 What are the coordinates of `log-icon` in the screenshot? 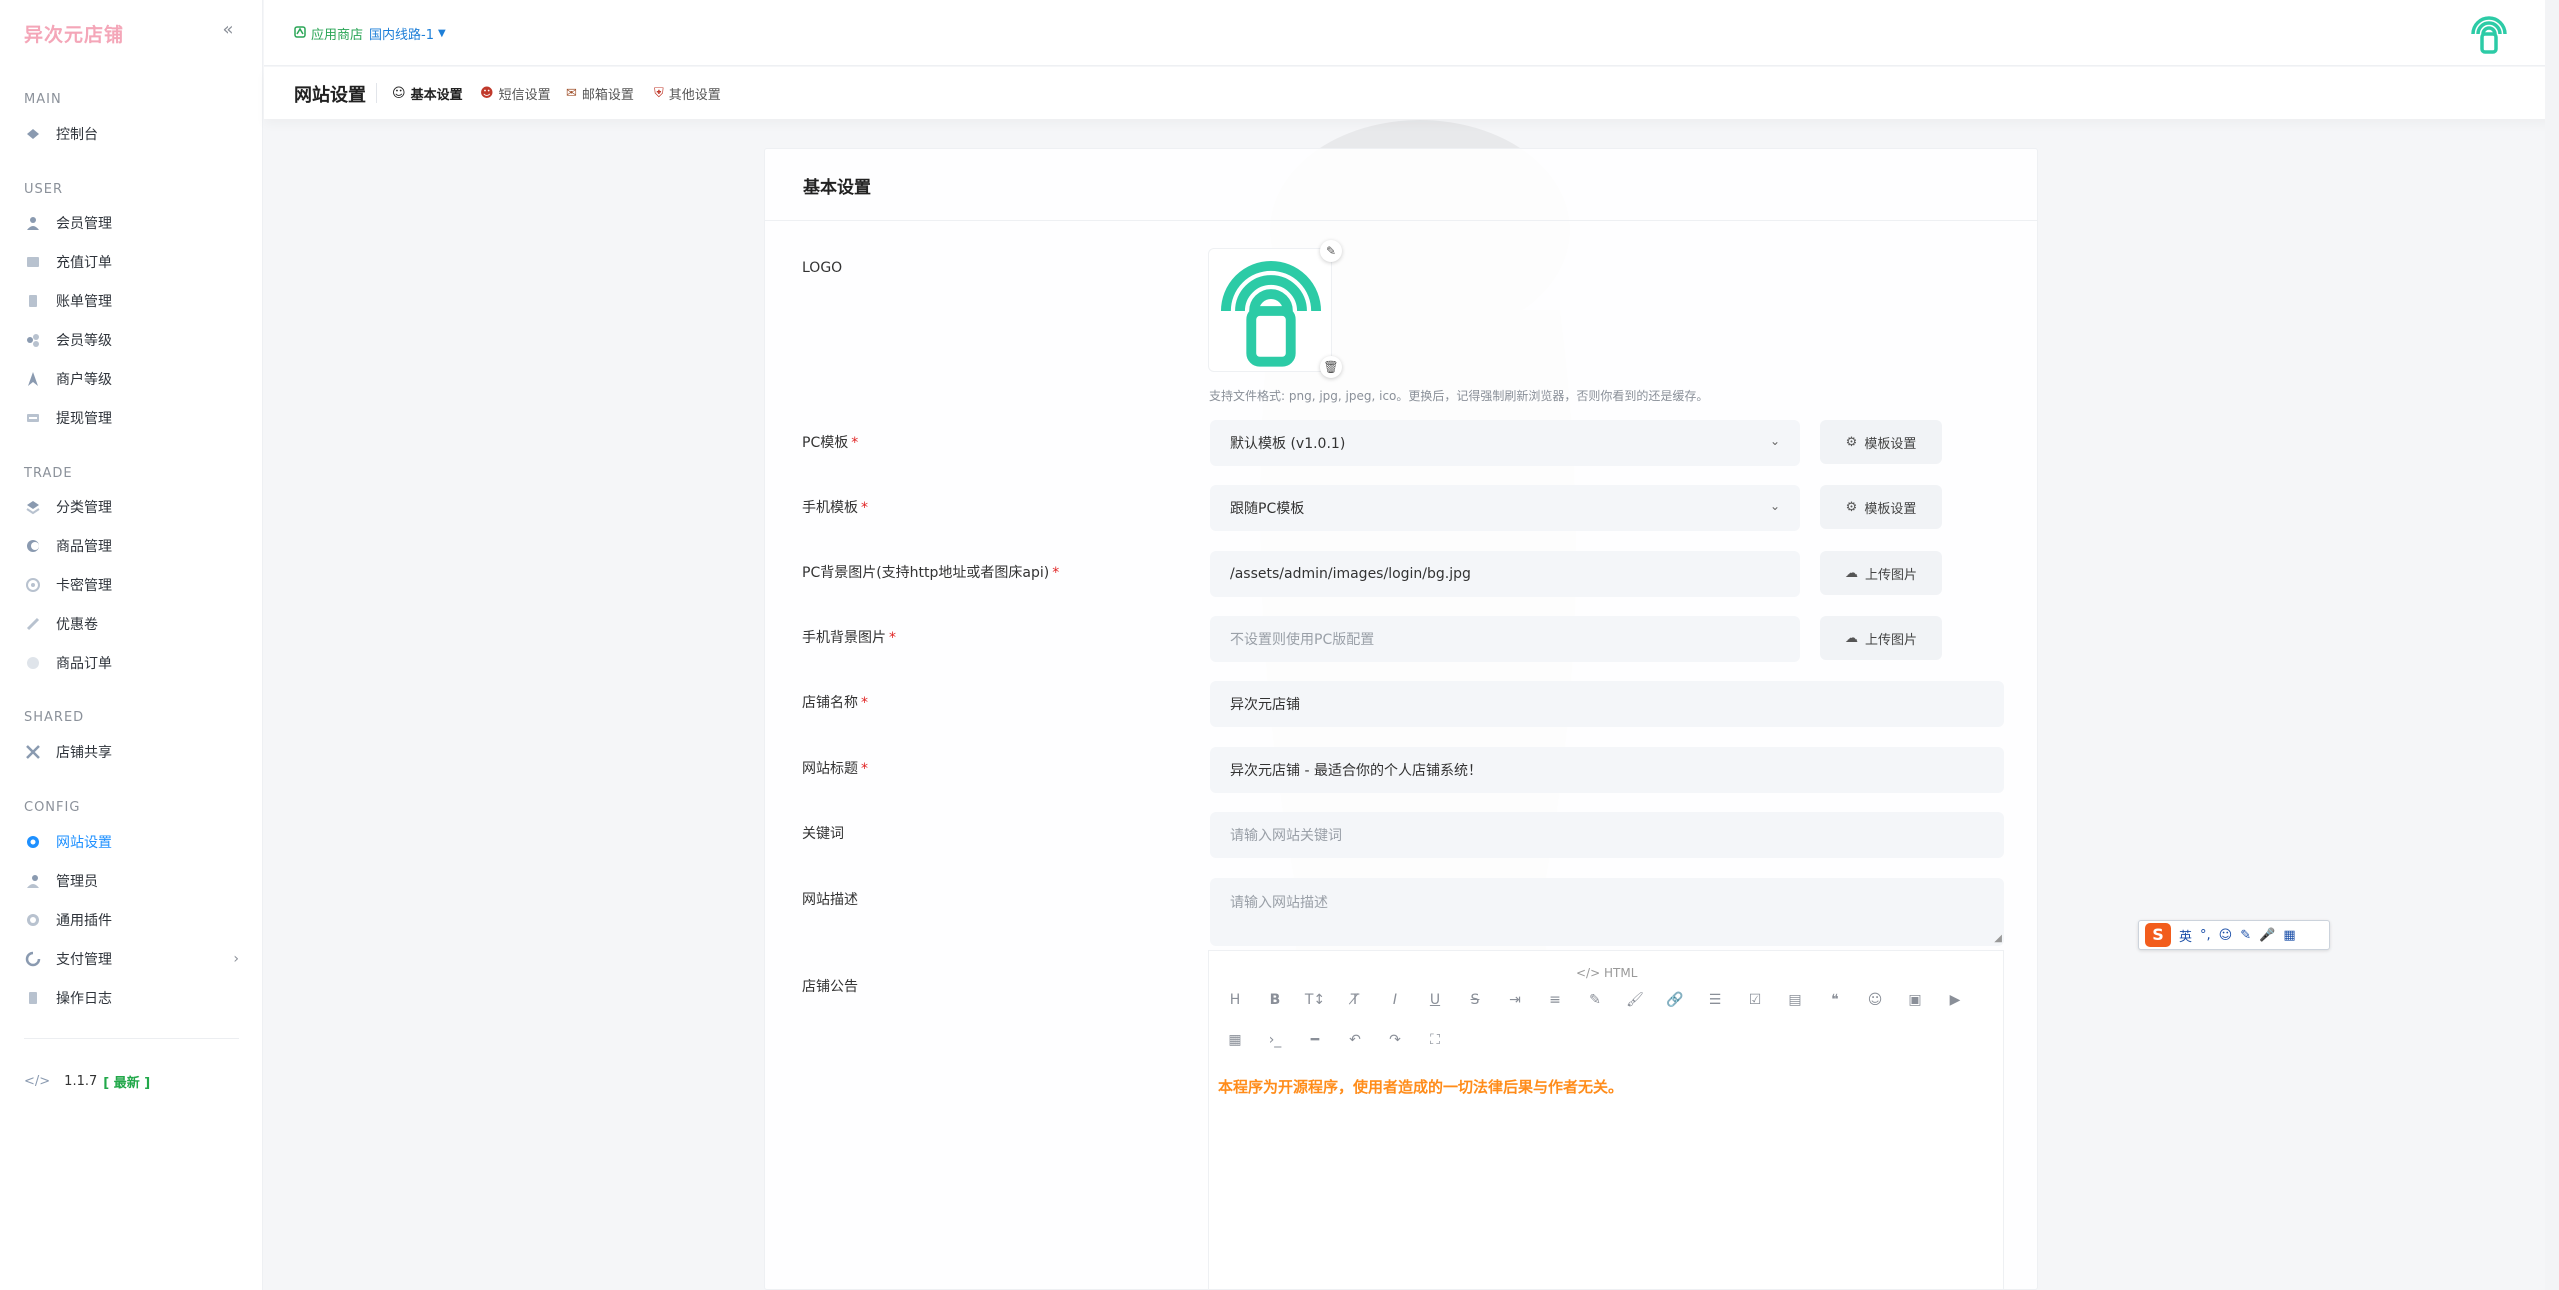 It's located at (33, 998).